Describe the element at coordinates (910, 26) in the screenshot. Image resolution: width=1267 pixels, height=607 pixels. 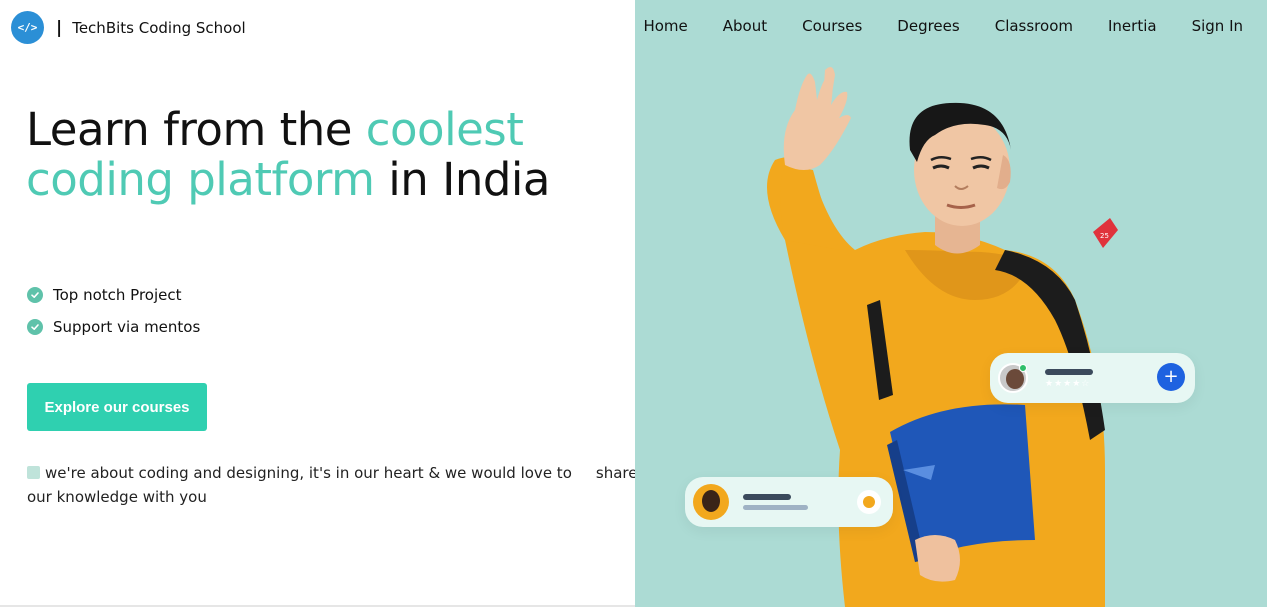
I see `nav-degrees: Degrees` at that location.